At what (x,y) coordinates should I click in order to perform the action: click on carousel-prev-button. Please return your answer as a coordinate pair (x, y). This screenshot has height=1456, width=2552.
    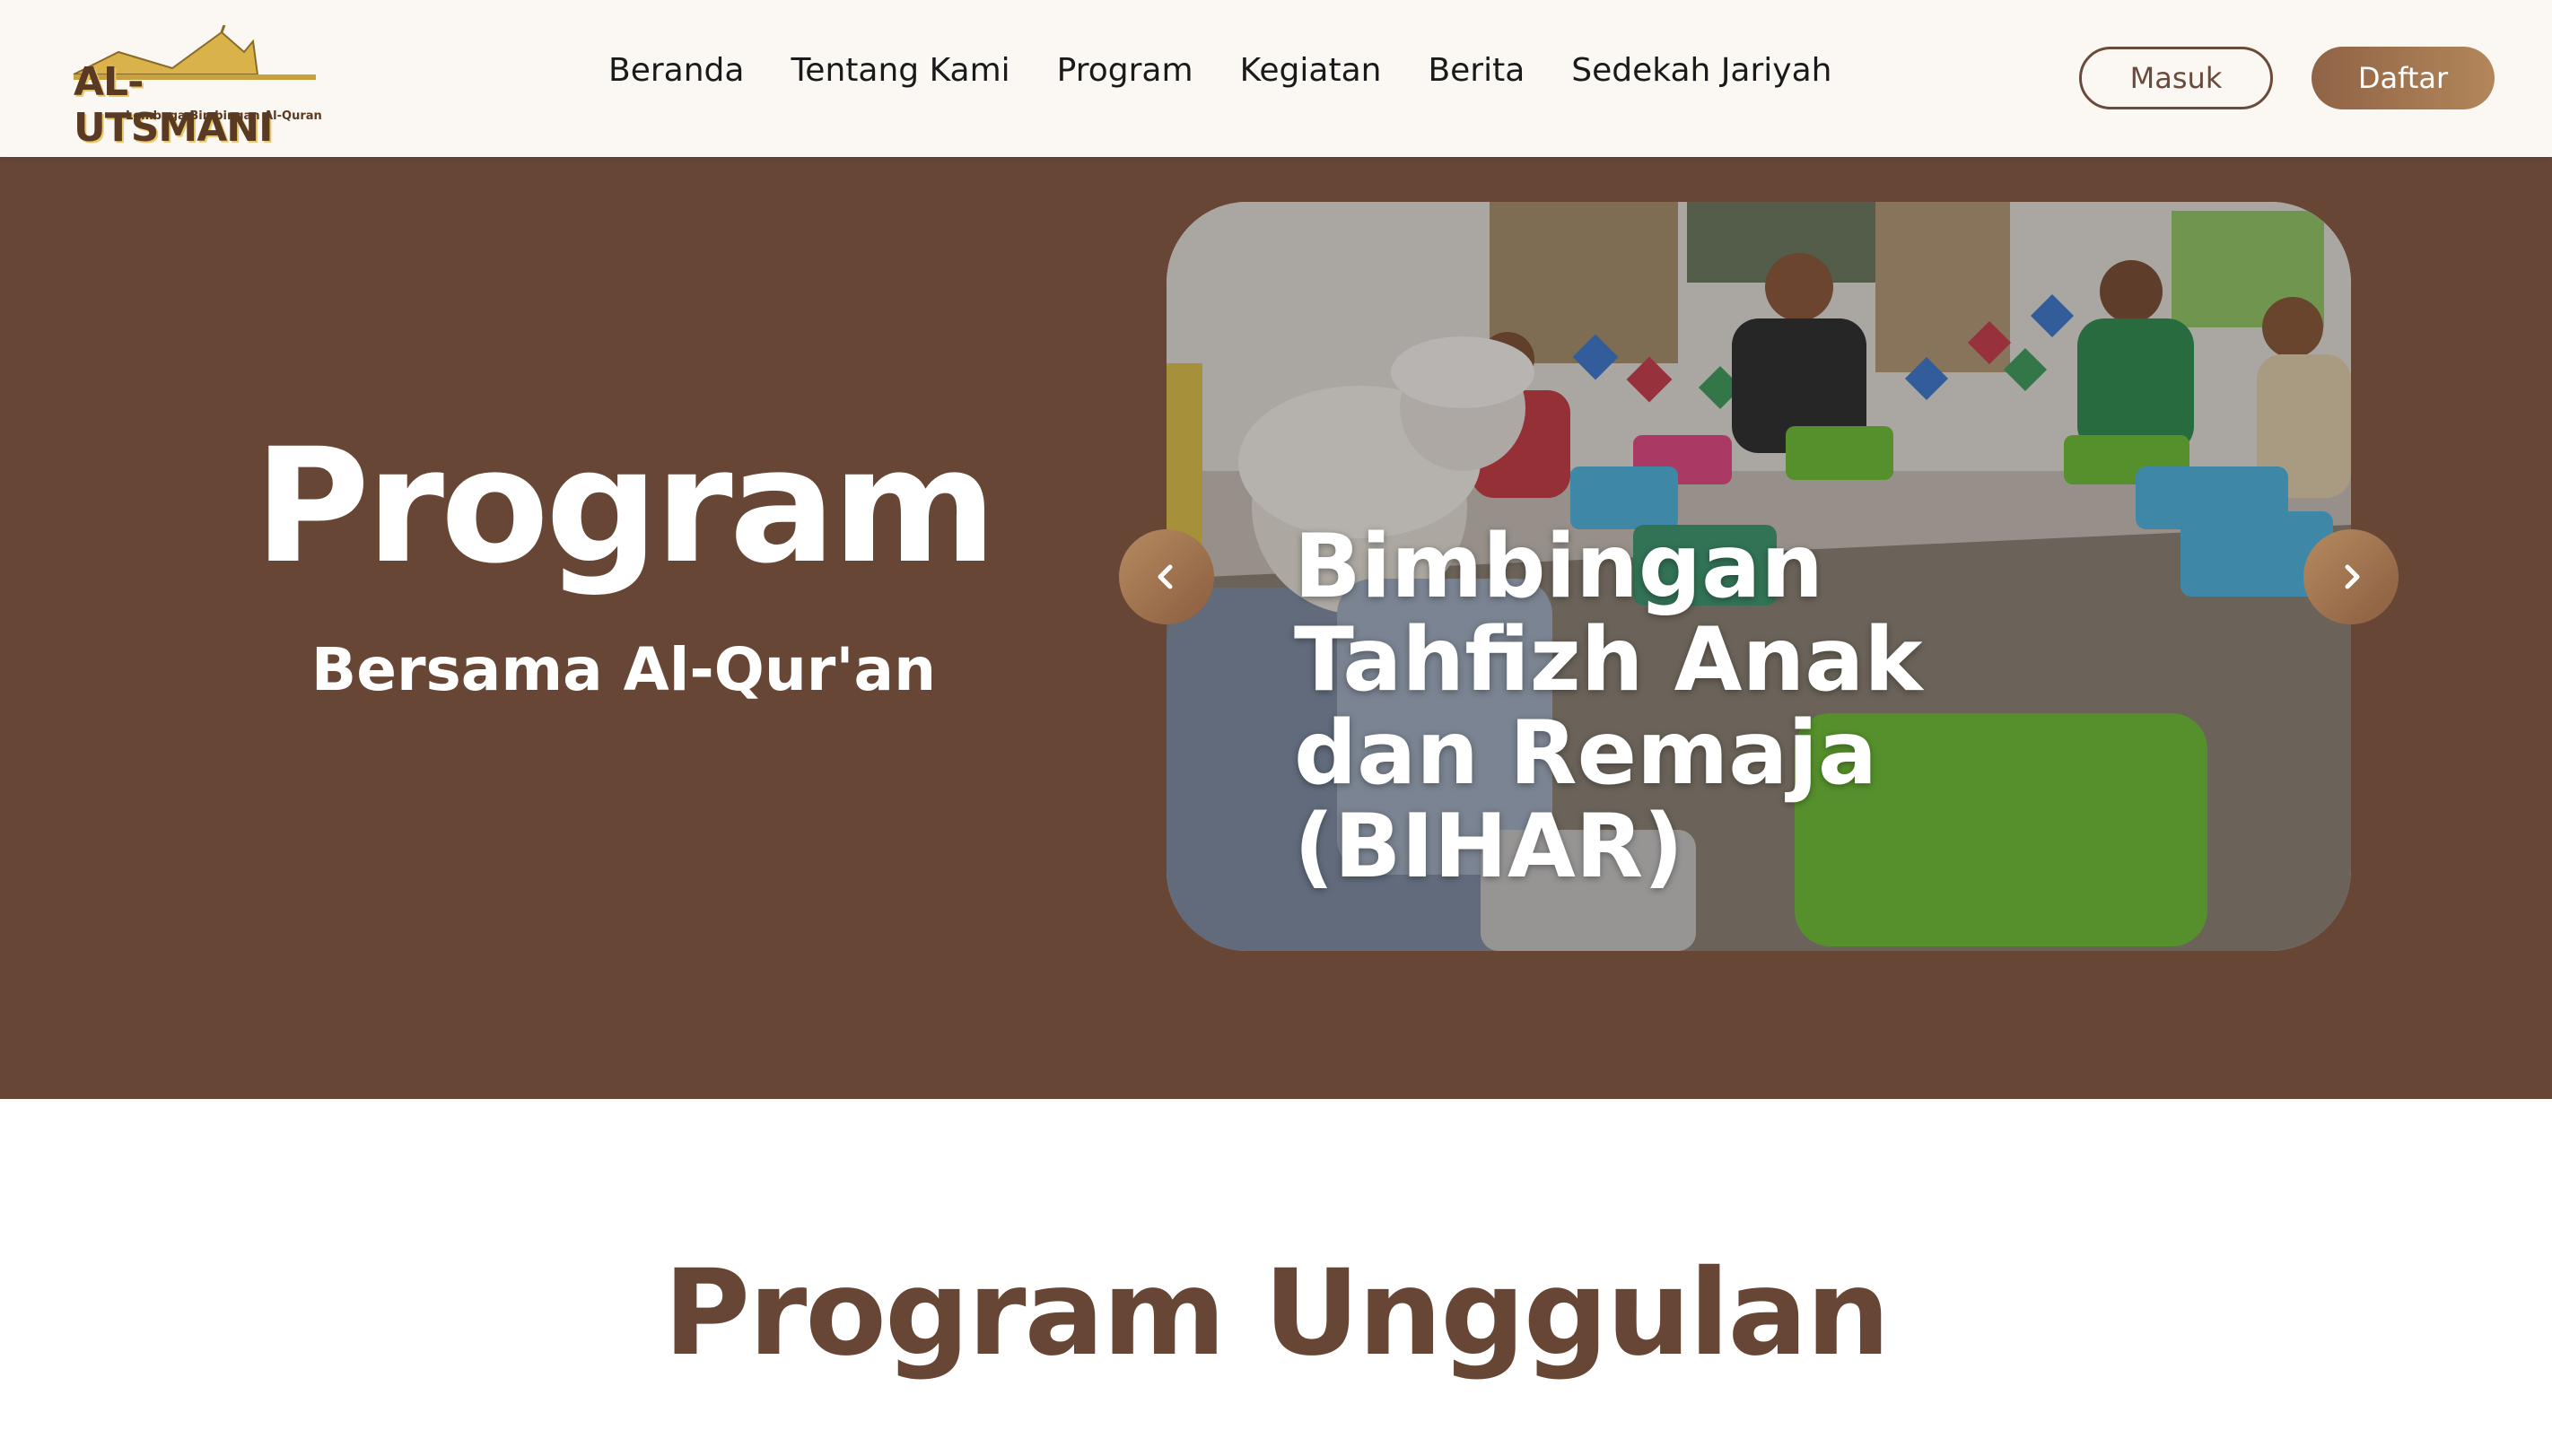
    Looking at the image, I should click on (1166, 576).